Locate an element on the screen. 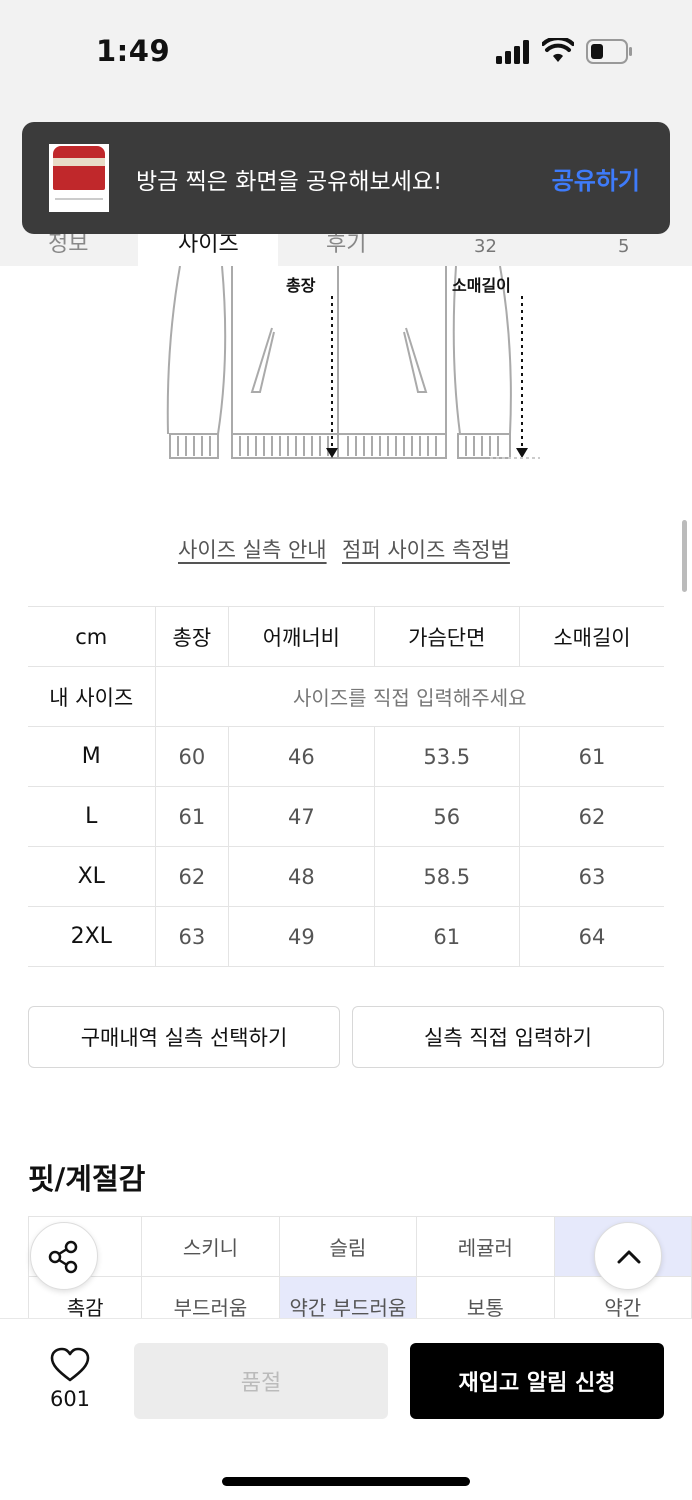 This screenshot has width=692, height=1500. table-header-cell: 가슴단면 is located at coordinates (446, 636).